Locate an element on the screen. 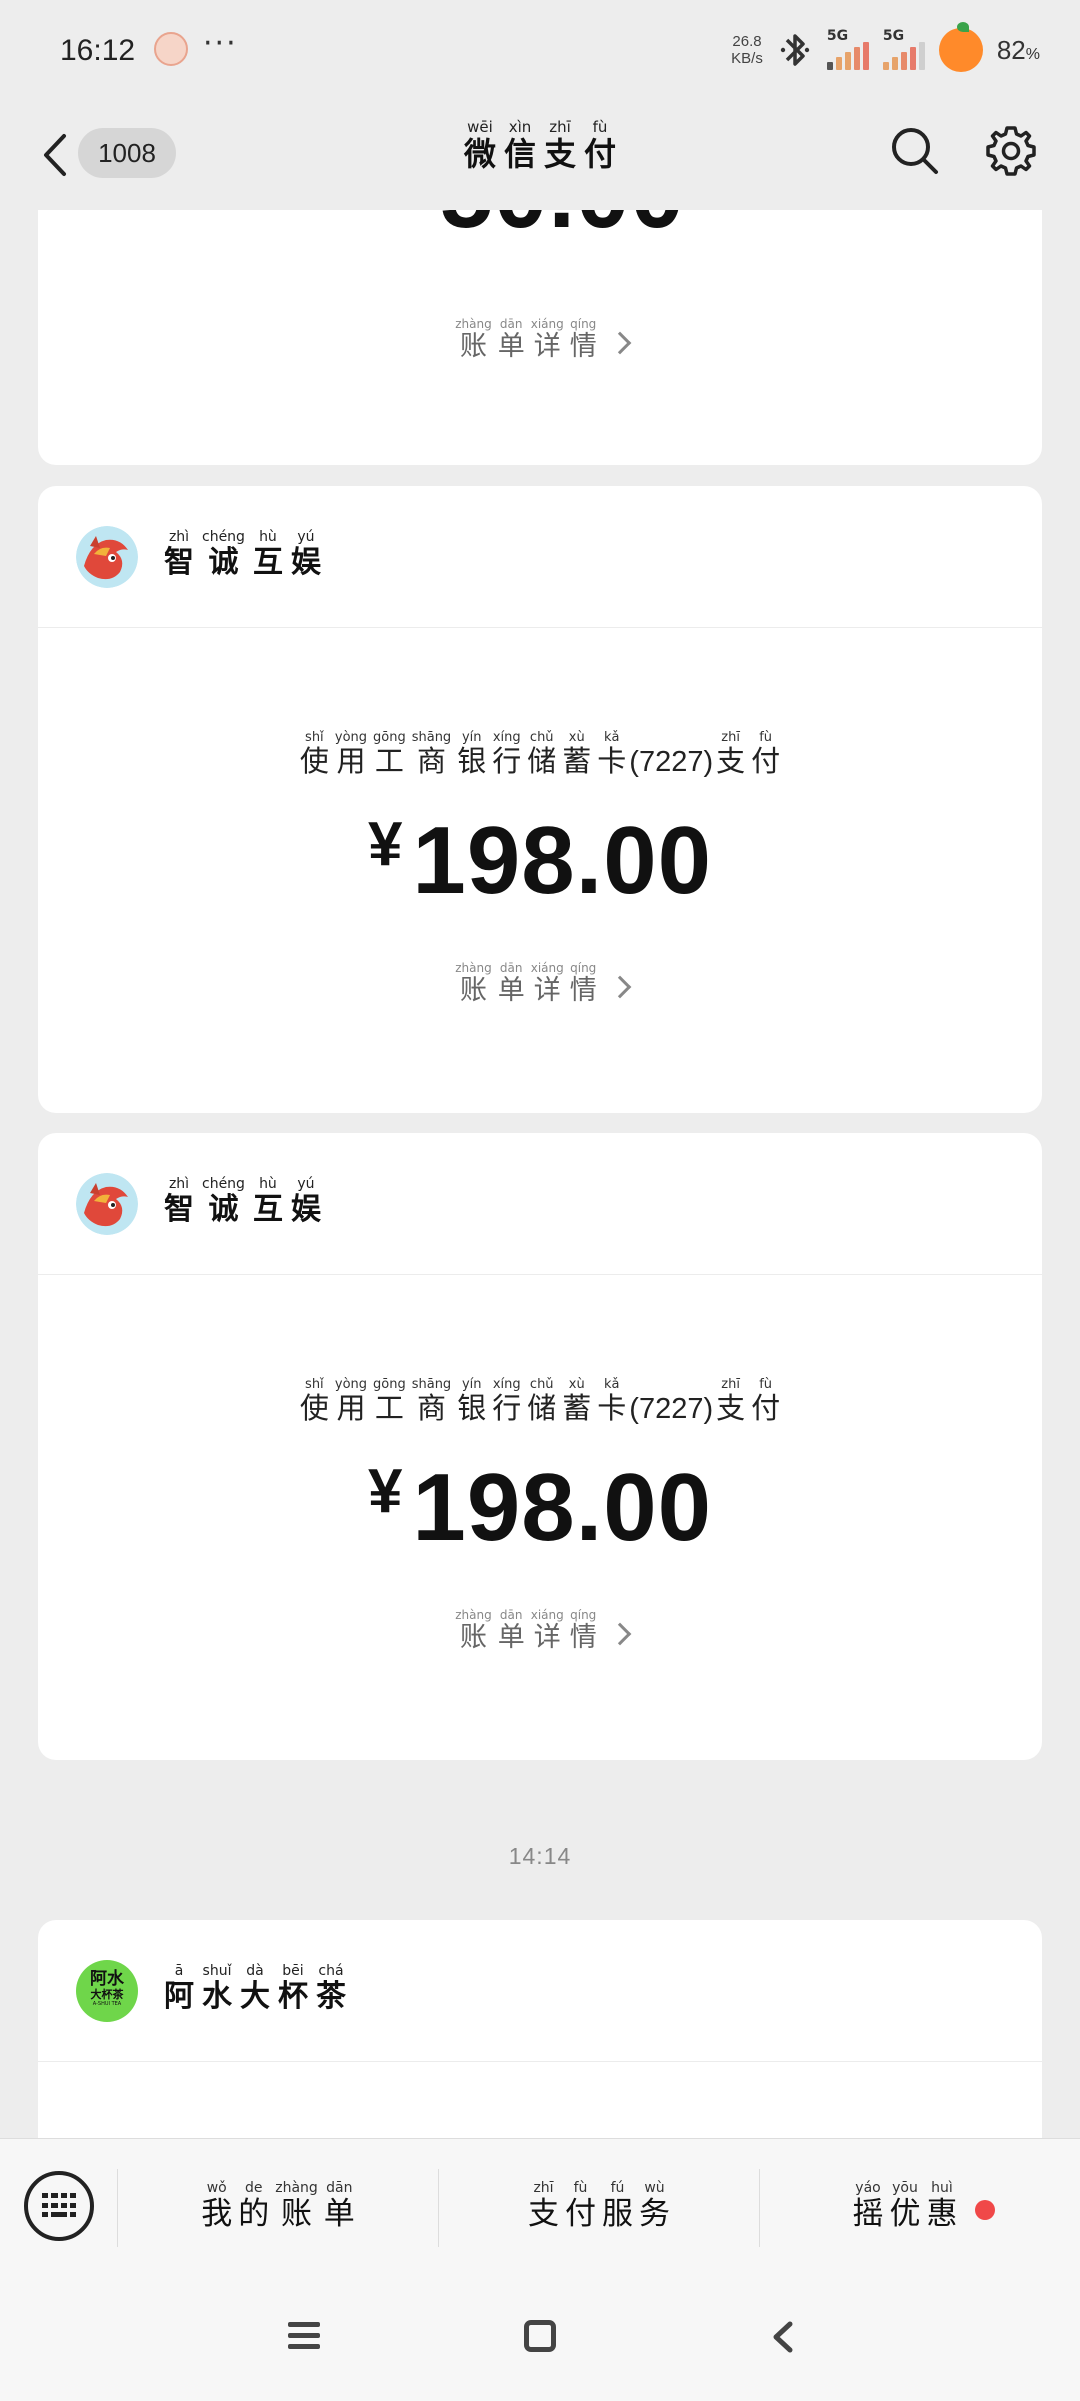 This screenshot has height=2401, width=1080. more-notifications-icon: ··· is located at coordinates (220, 43).